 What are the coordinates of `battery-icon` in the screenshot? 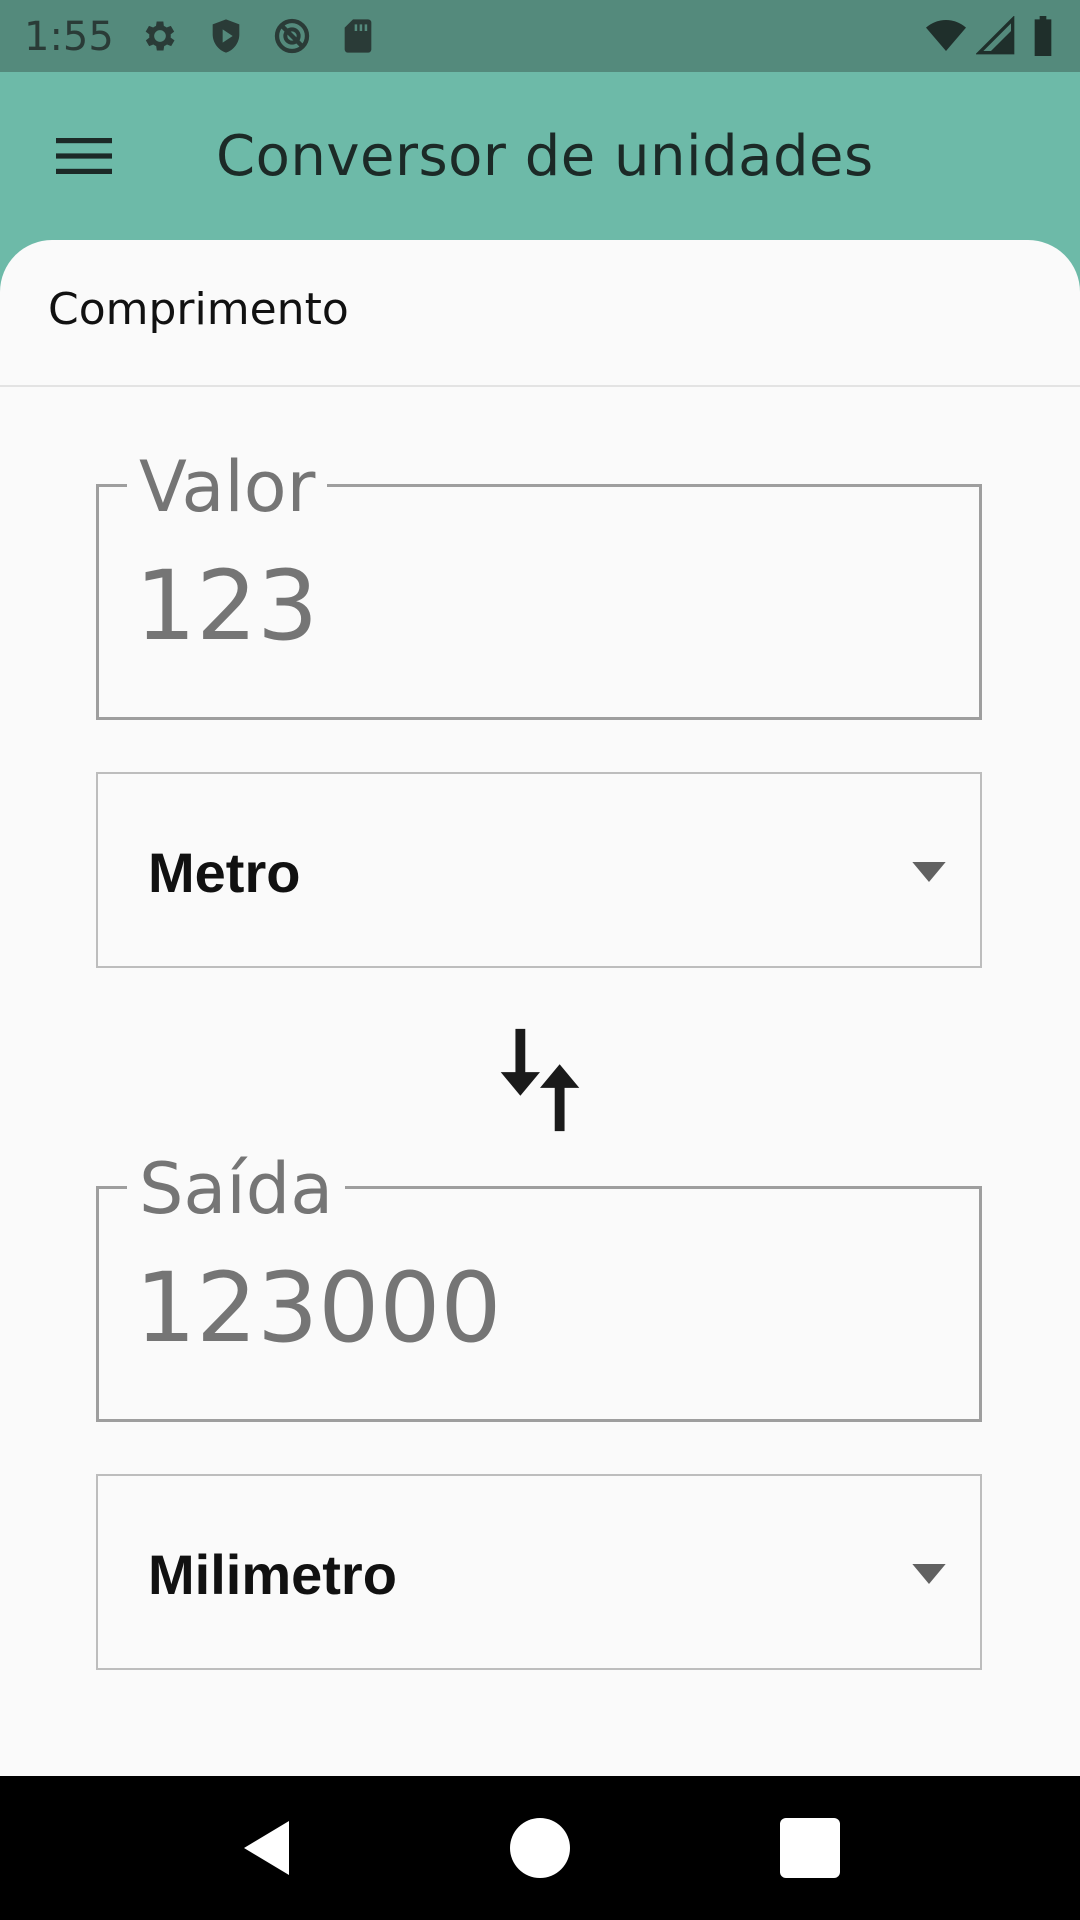 It's located at (1043, 36).